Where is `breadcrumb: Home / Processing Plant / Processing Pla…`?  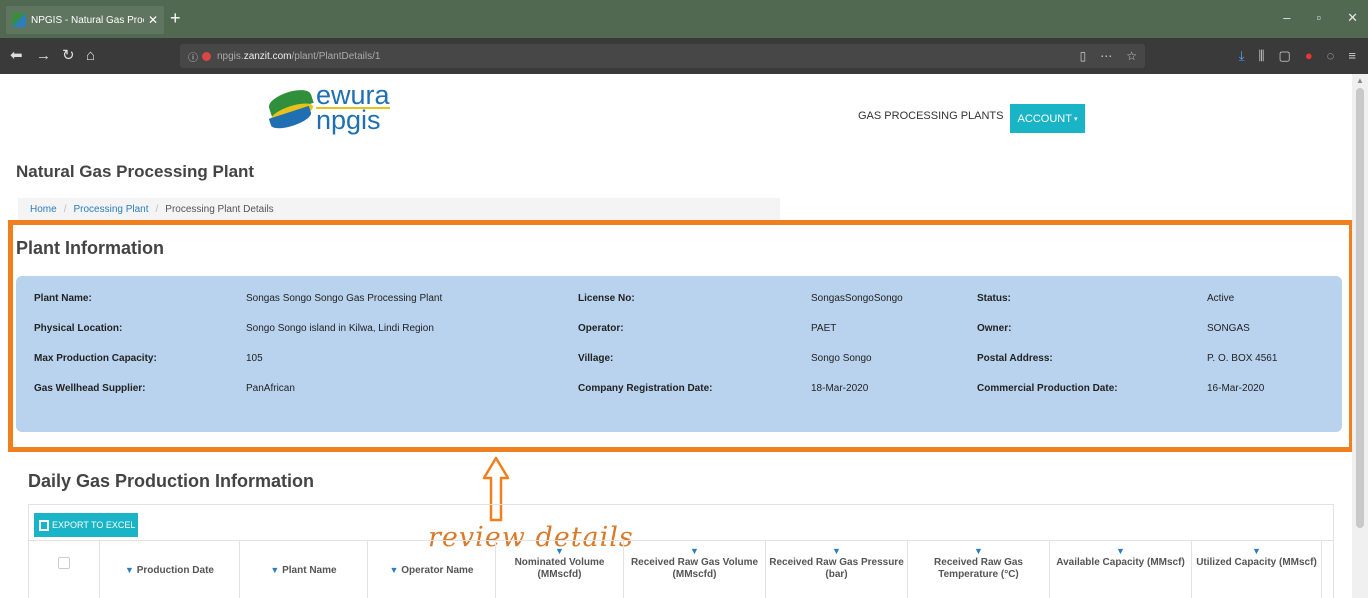 breadcrumb: Home / Processing Plant / Processing Pla… is located at coordinates (399, 209).